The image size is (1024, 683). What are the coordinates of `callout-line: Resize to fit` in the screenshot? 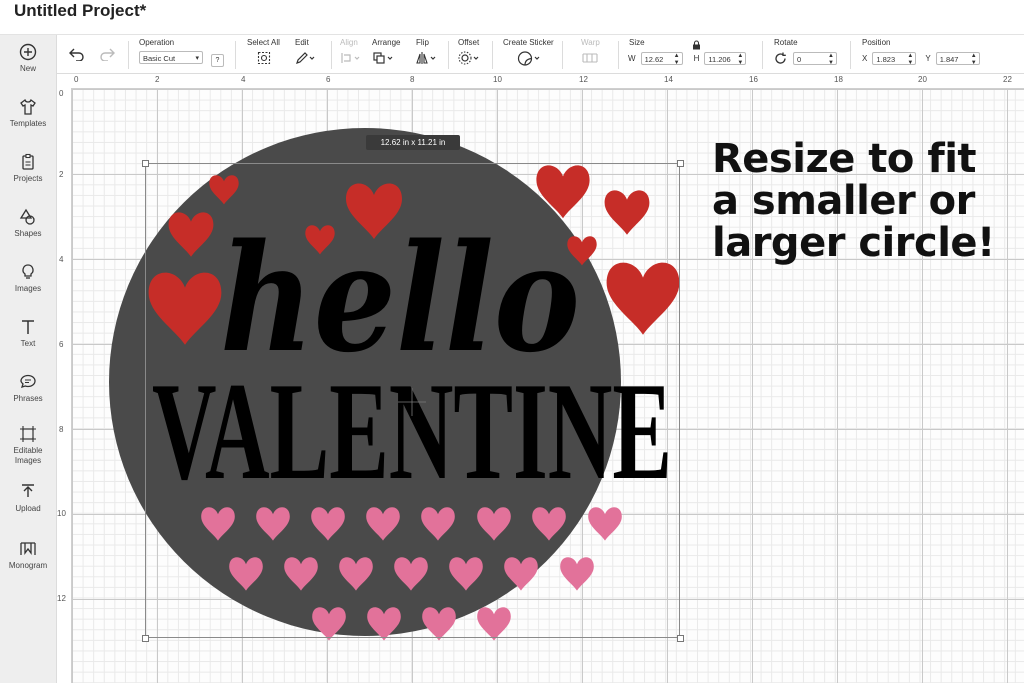 It's located at (844, 159).